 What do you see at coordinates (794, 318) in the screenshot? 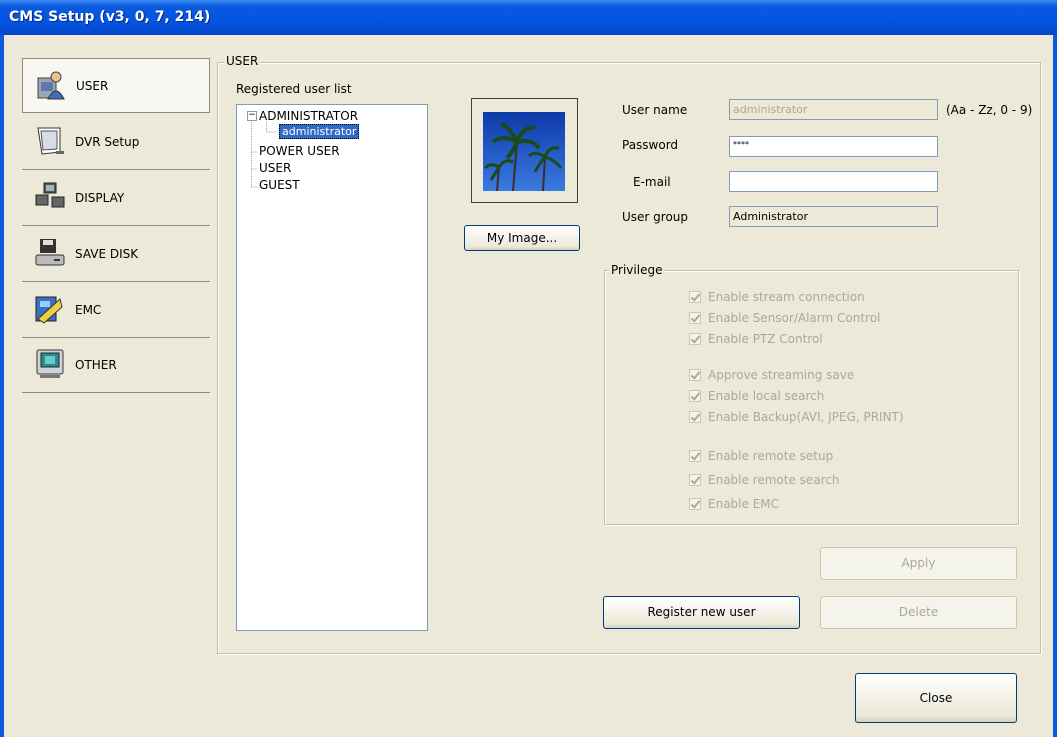
I see `privilege-label: Enable Sensor/Alarm Control` at bounding box center [794, 318].